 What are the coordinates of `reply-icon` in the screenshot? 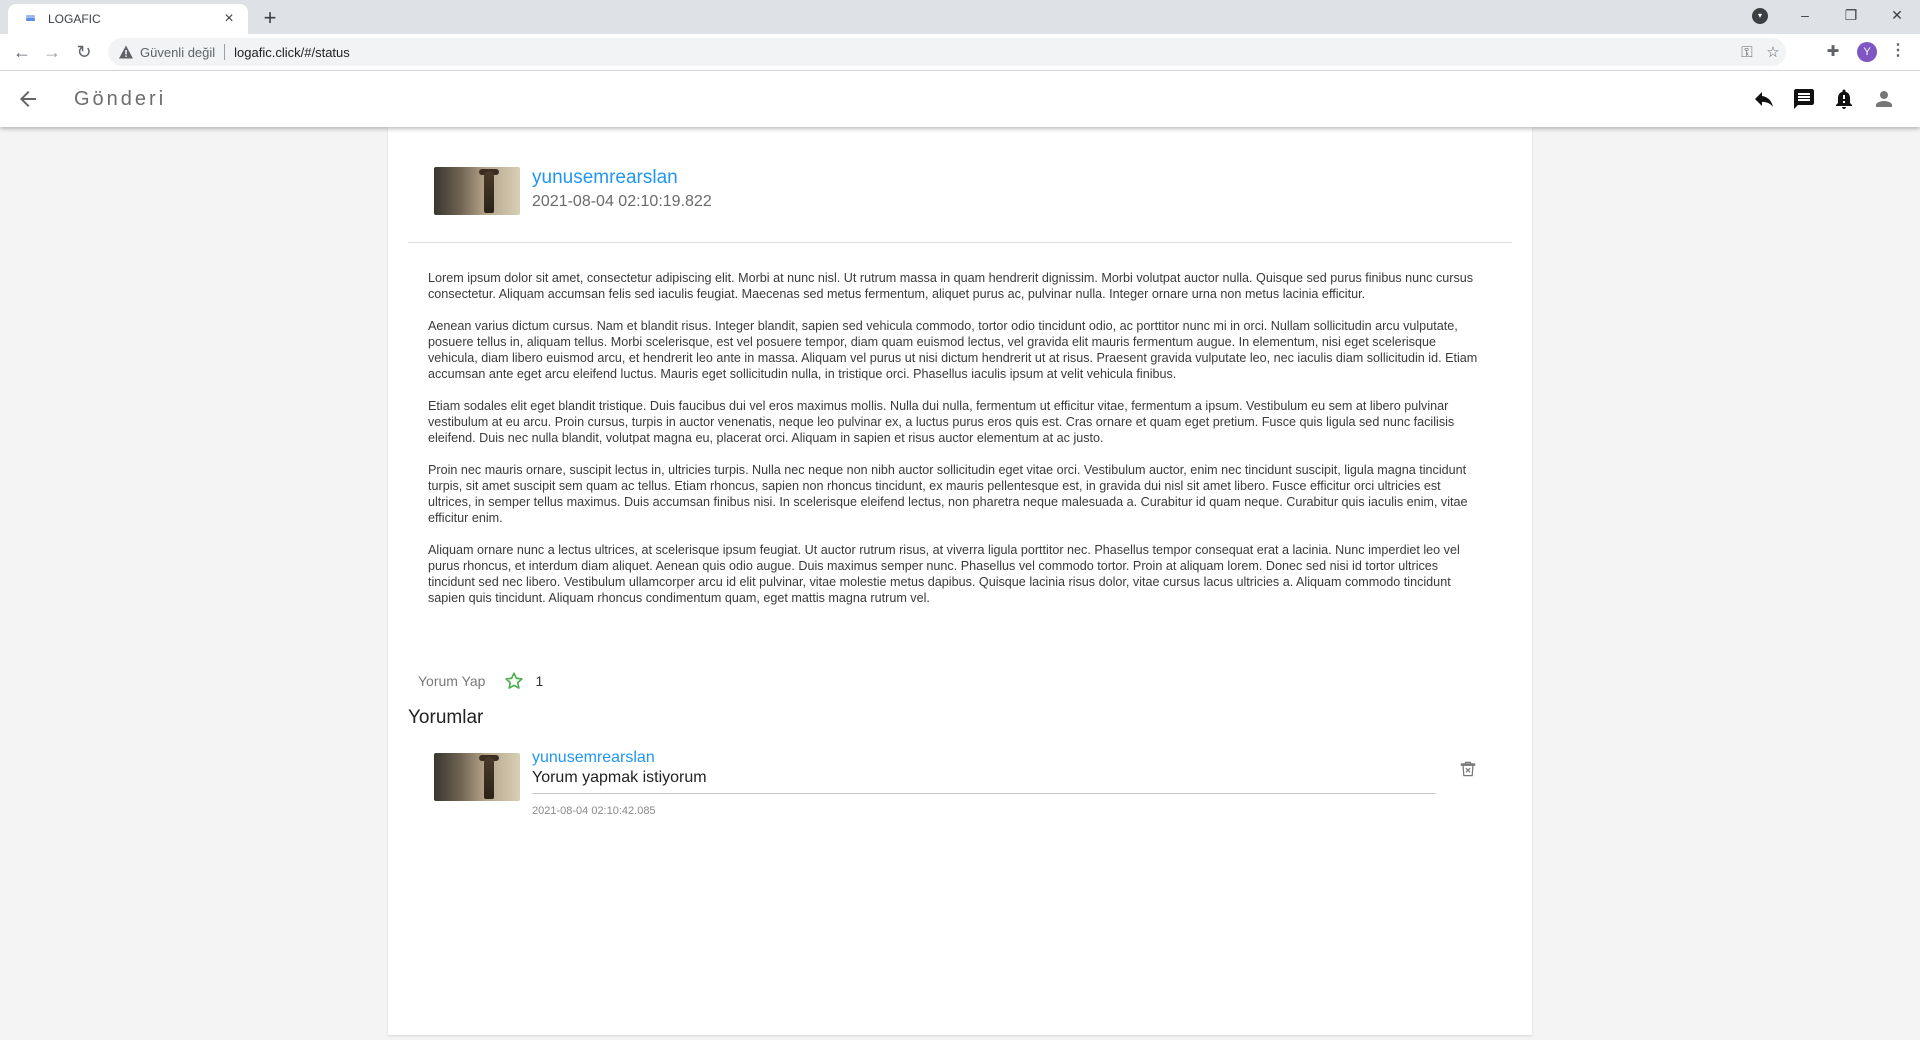 It's located at (1764, 99).